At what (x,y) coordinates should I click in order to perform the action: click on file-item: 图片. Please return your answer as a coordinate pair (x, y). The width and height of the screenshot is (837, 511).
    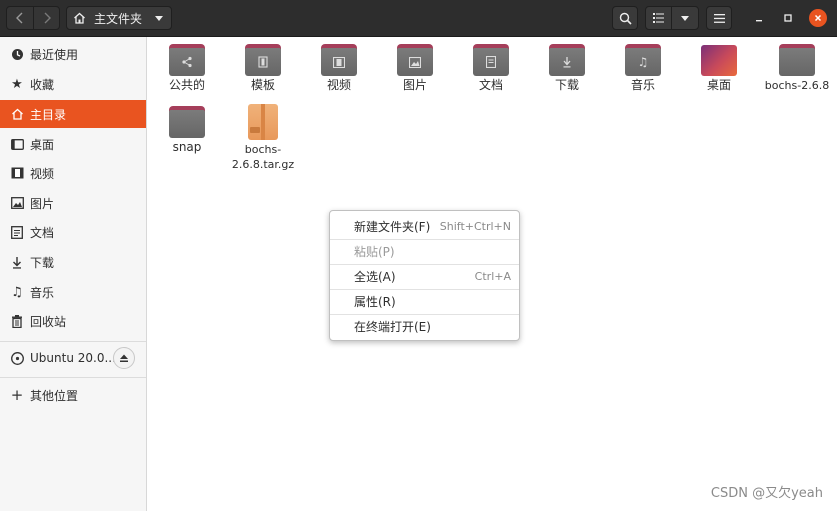
    Looking at the image, I should click on (415, 68).